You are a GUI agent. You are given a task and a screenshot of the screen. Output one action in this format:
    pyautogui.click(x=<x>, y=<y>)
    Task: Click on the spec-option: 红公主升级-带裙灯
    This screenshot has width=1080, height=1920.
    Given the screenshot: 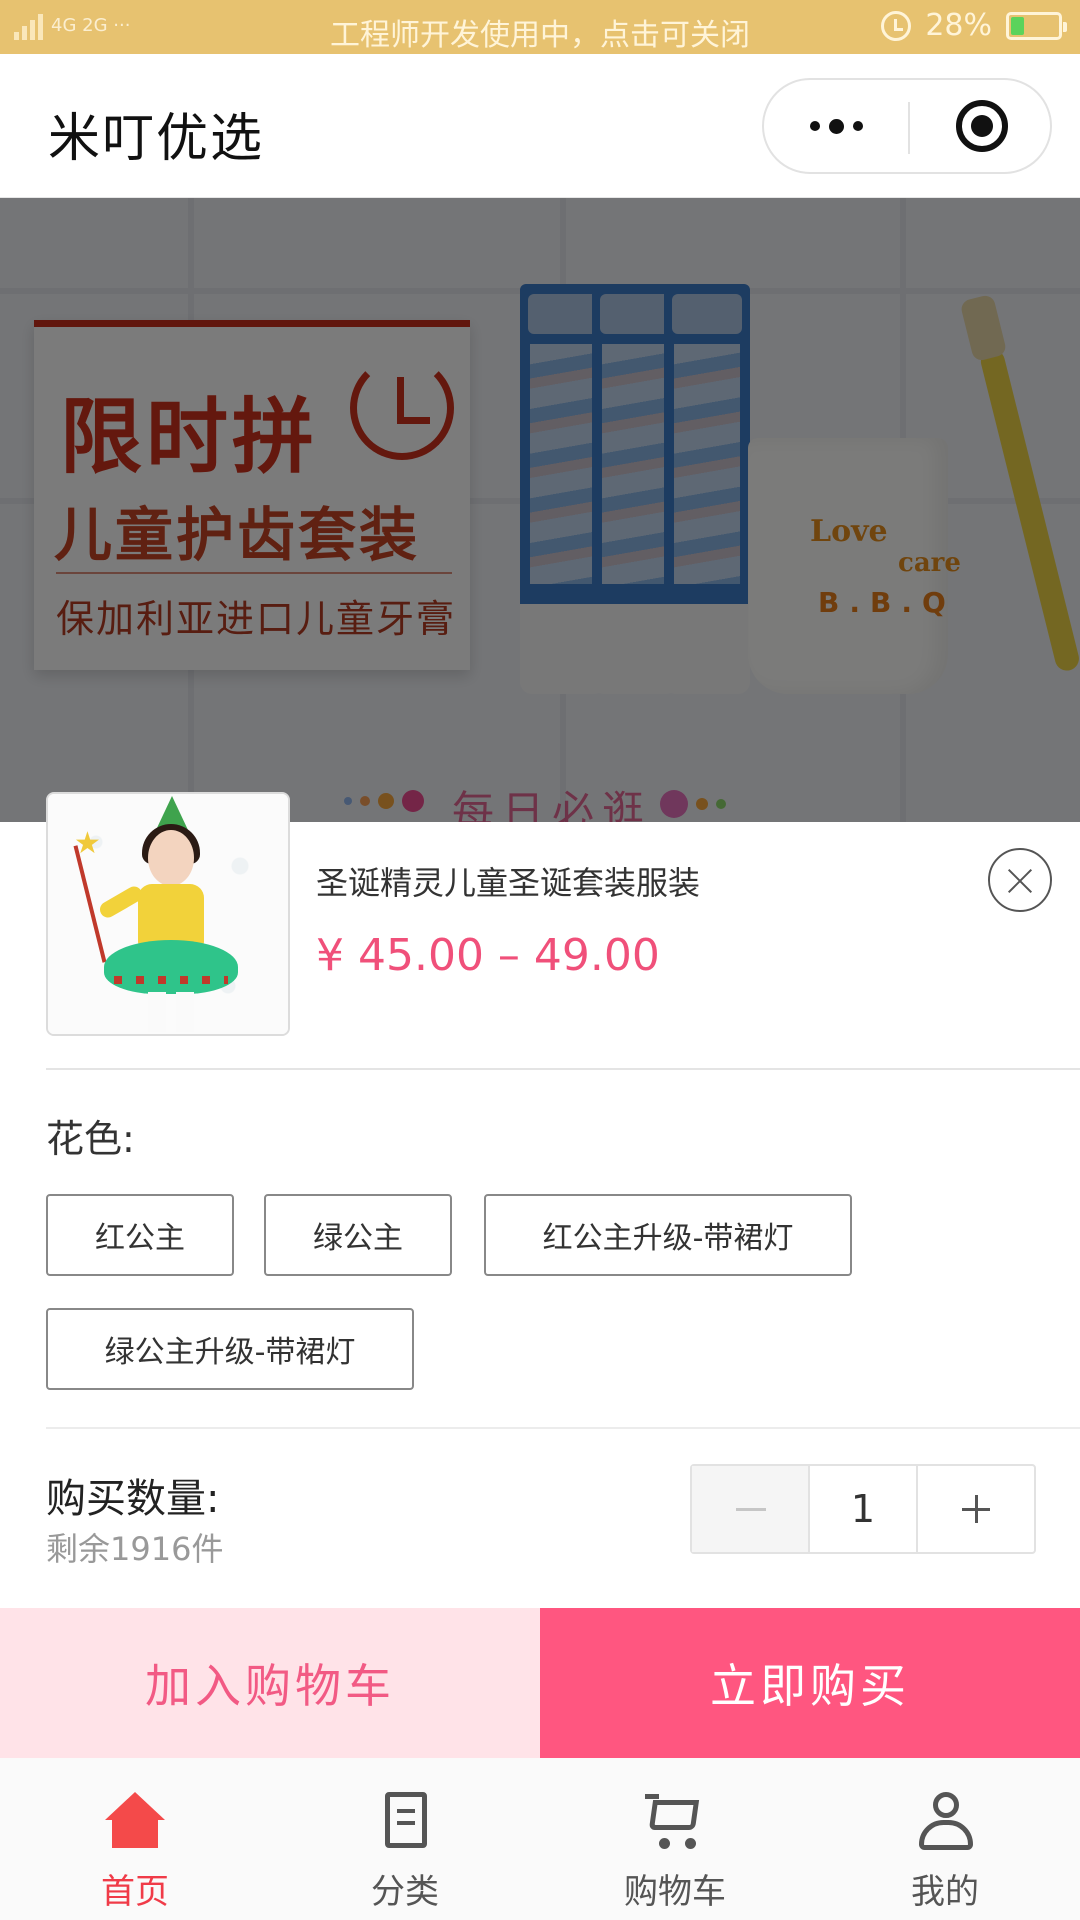 What is the action you would take?
    pyautogui.click(x=668, y=1235)
    